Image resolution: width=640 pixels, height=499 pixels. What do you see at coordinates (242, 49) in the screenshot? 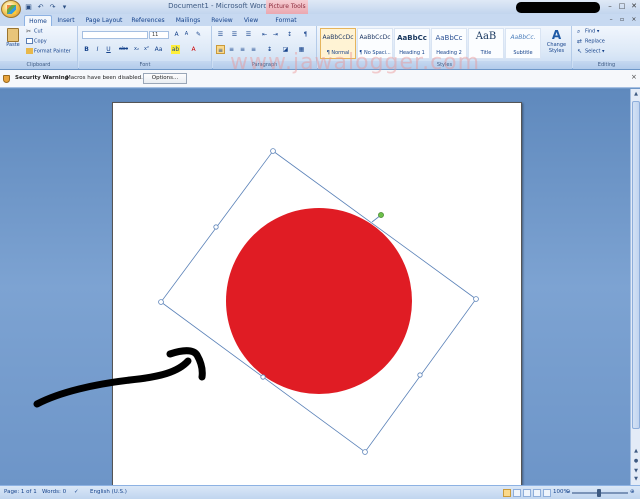
I see `align-right-icon: ≡` at bounding box center [242, 49].